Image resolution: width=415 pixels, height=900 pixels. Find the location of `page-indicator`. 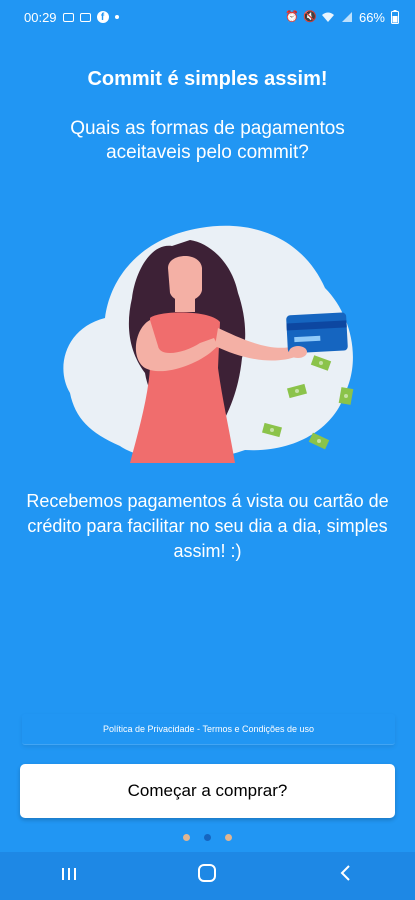

page-indicator is located at coordinates (207, 837).